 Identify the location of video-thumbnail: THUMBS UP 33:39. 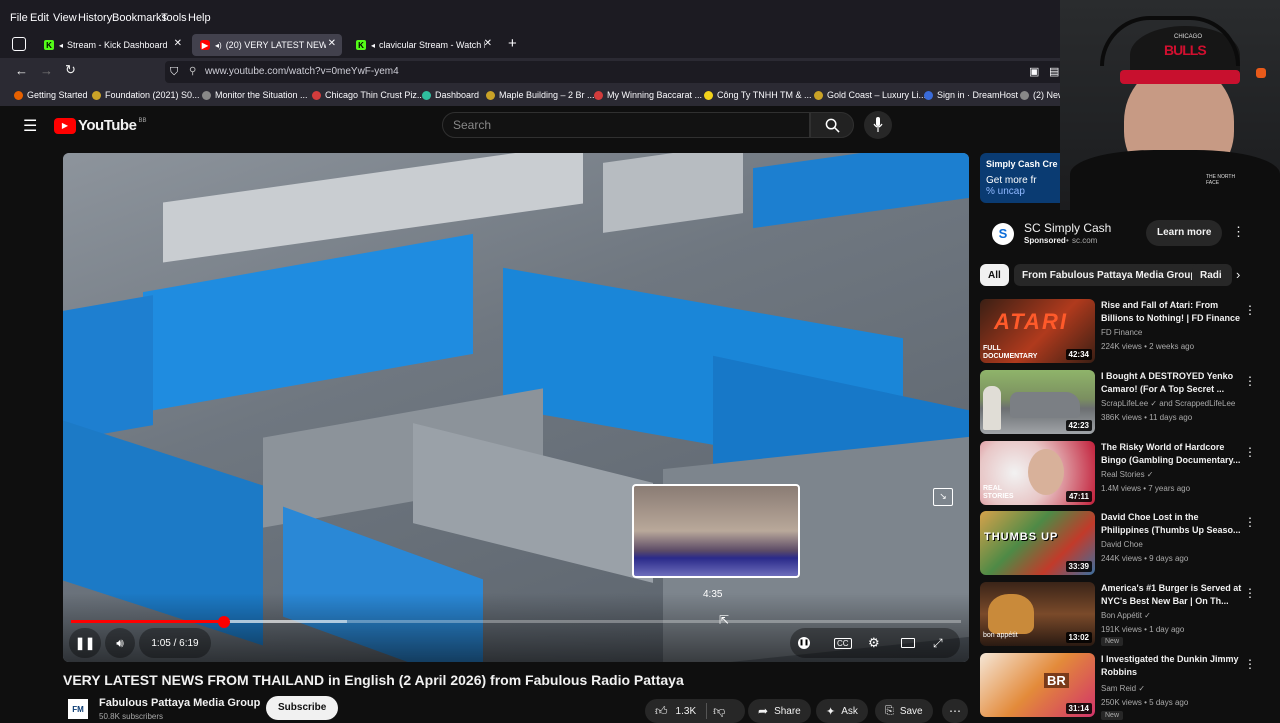
(1037, 543).